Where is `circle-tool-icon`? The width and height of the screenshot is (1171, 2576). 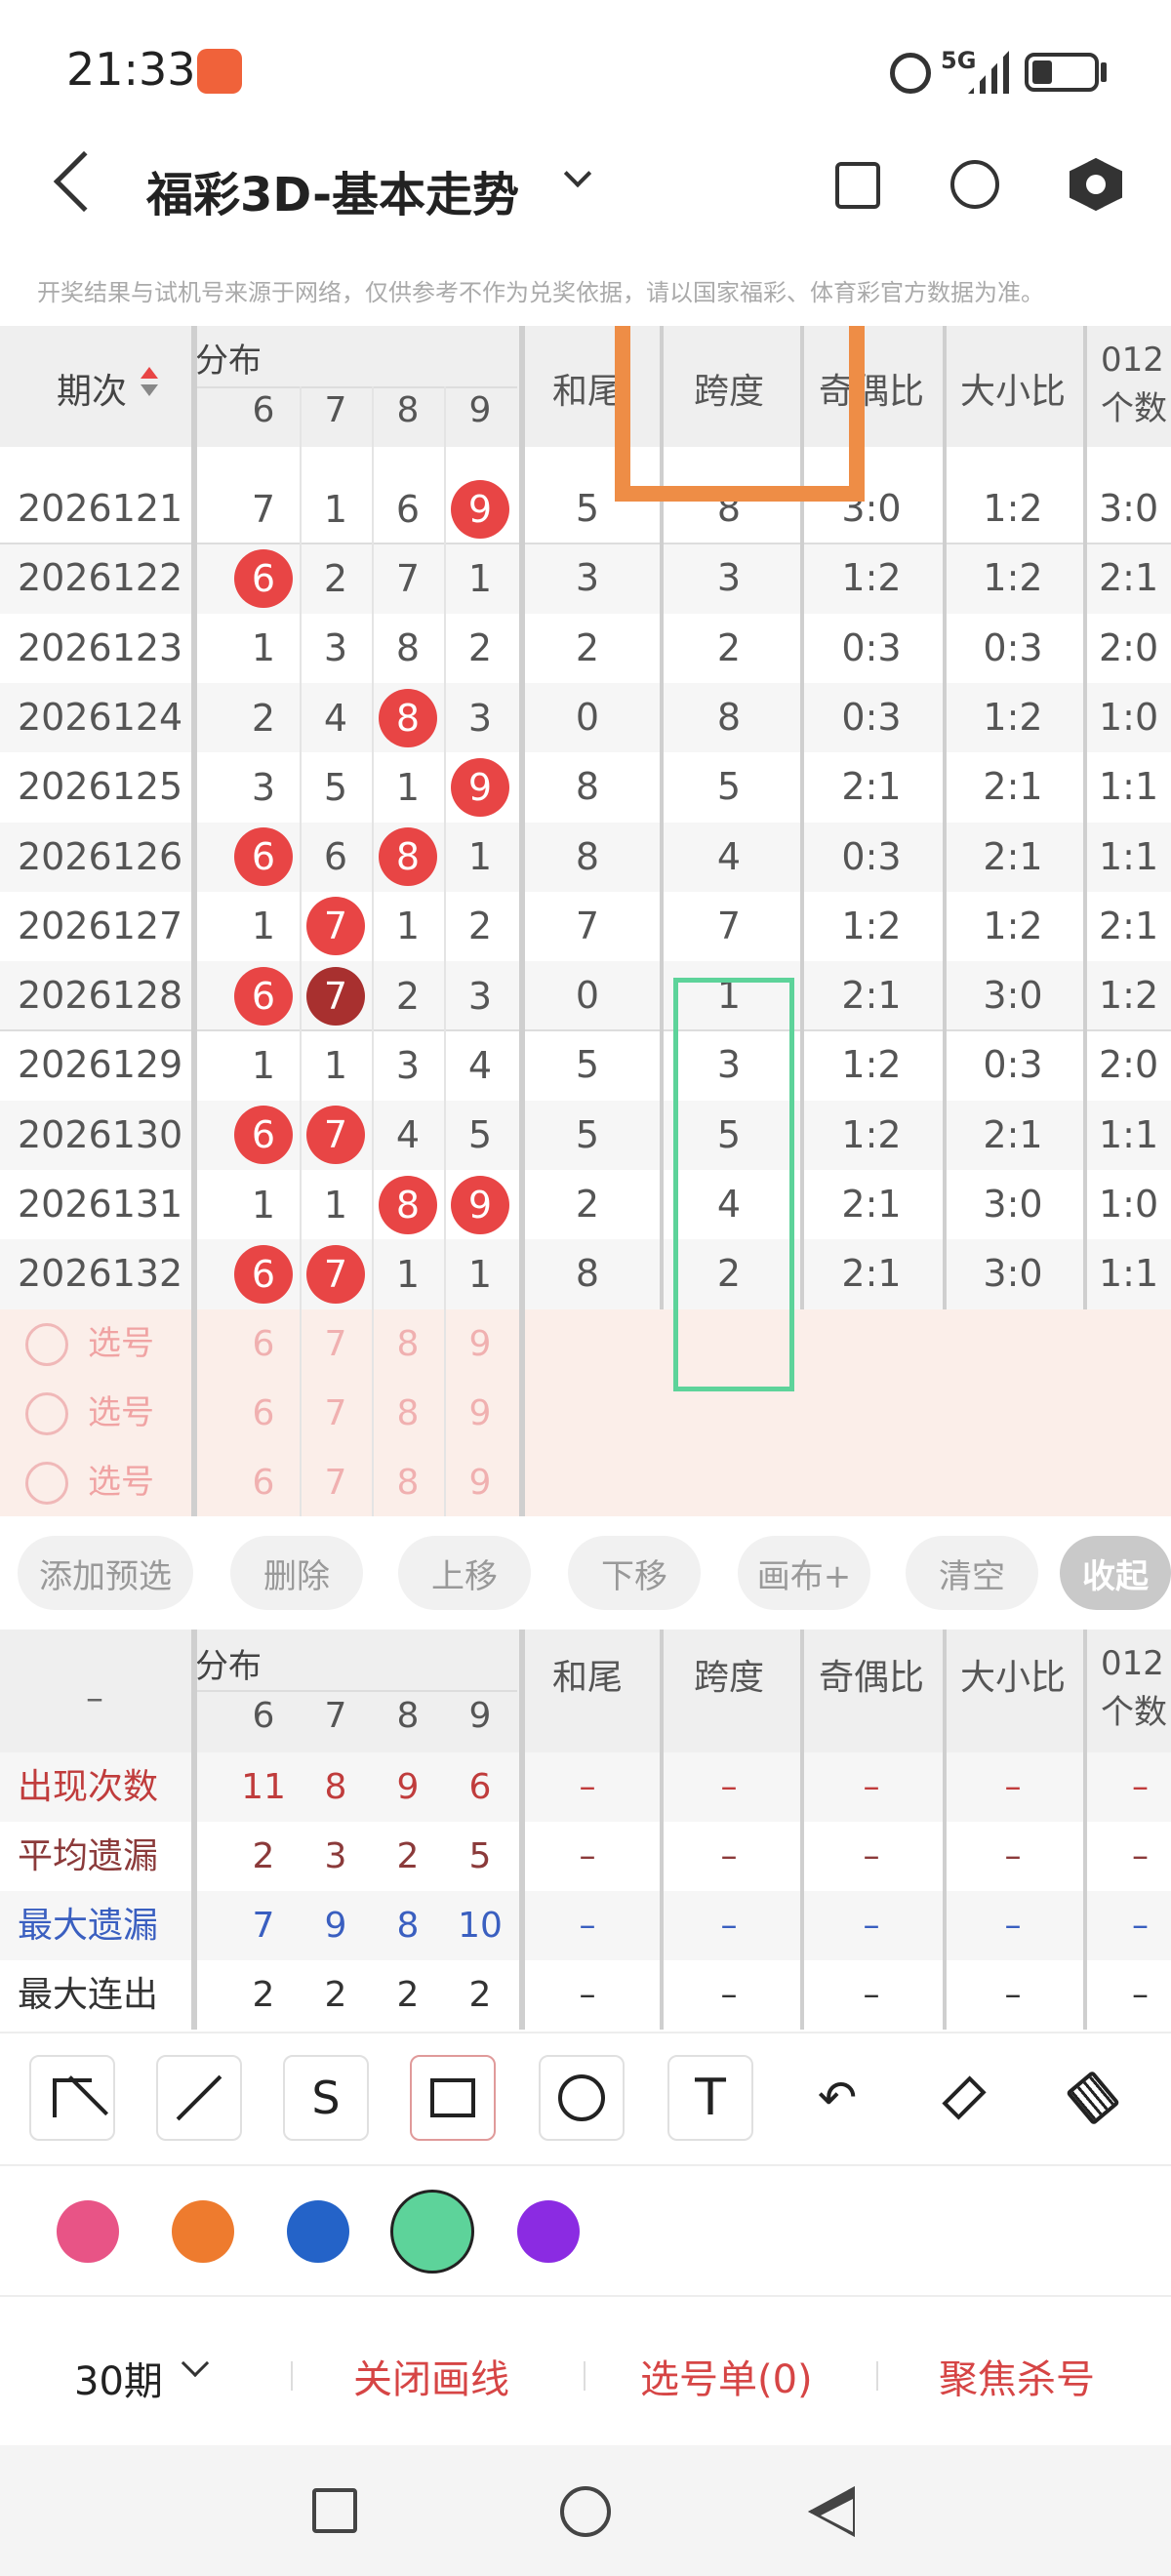 circle-tool-icon is located at coordinates (582, 2098).